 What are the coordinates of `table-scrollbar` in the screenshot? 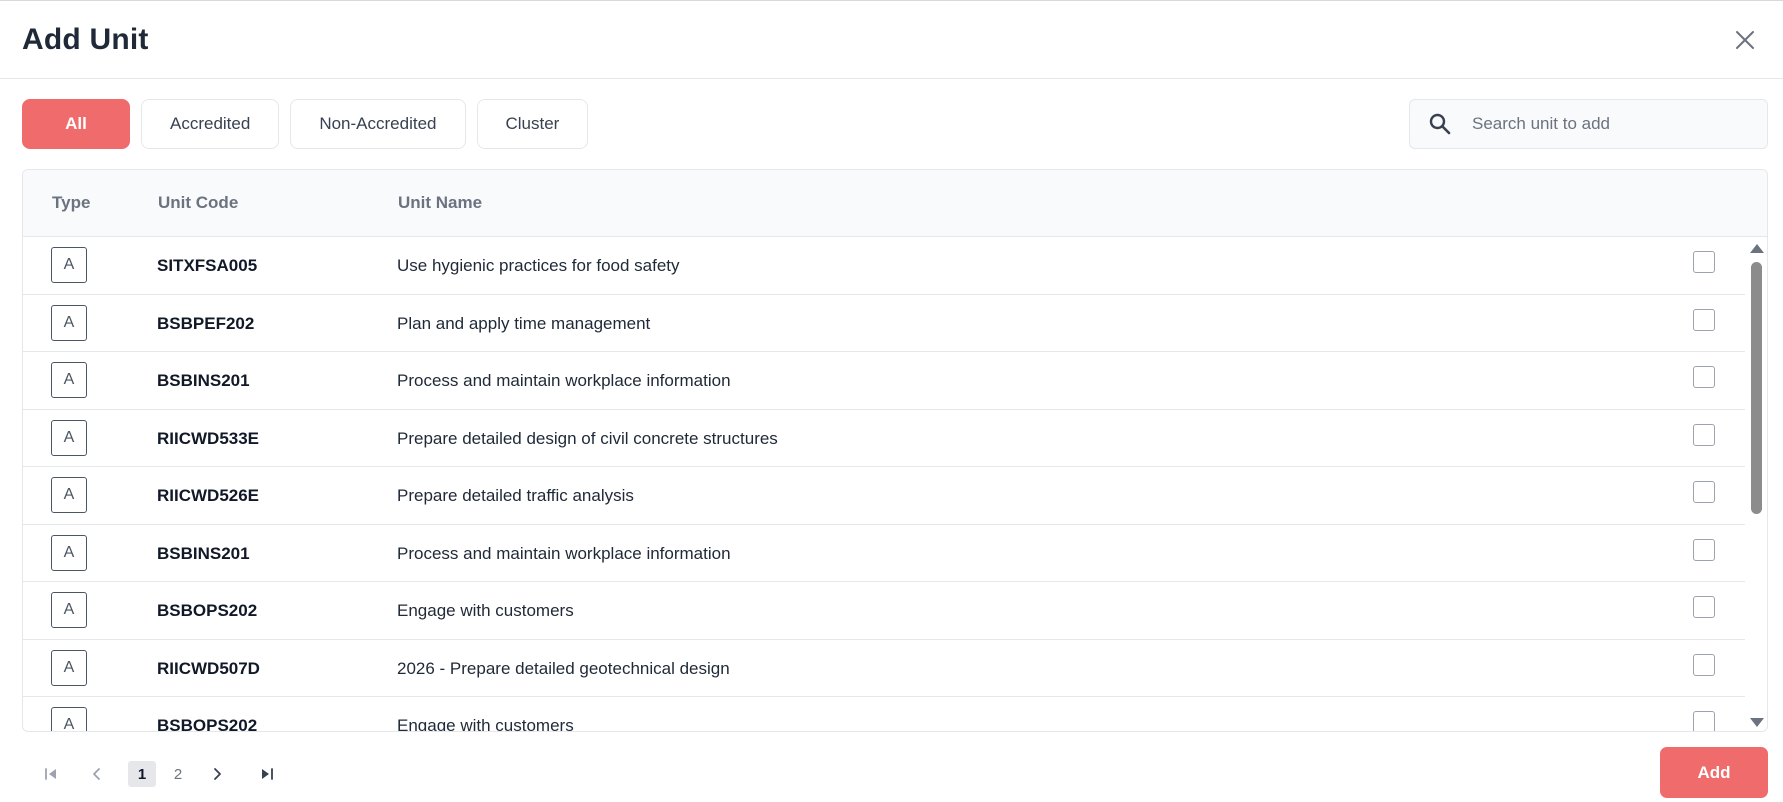 It's located at (1756, 484).